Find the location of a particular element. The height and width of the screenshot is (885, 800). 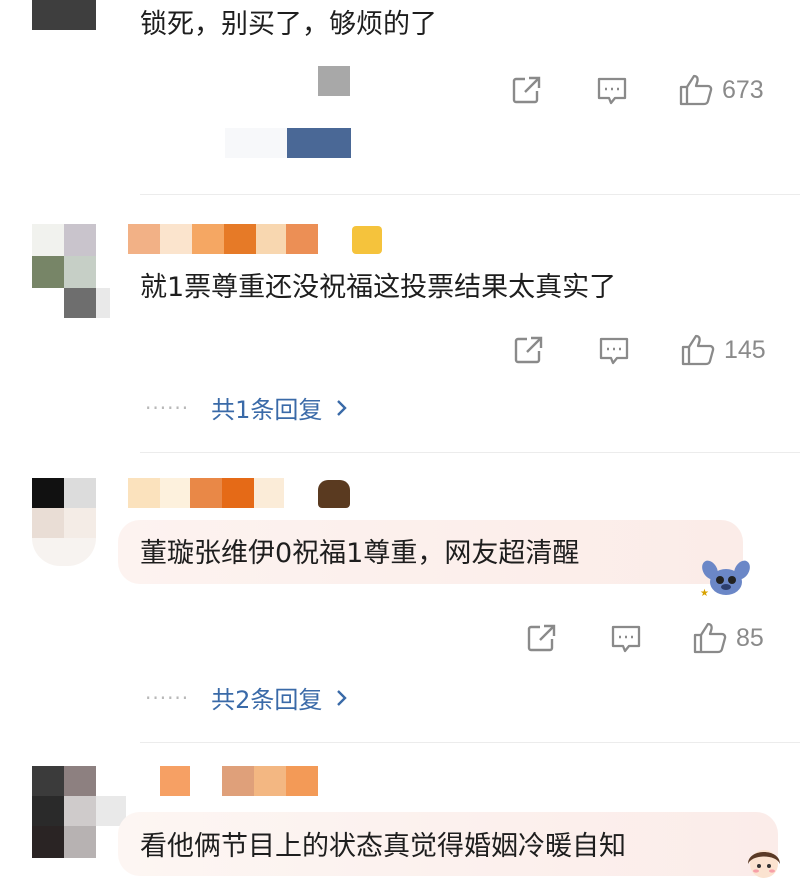

view-replies-link: ······ 共1条回复 is located at coordinates (246, 407).